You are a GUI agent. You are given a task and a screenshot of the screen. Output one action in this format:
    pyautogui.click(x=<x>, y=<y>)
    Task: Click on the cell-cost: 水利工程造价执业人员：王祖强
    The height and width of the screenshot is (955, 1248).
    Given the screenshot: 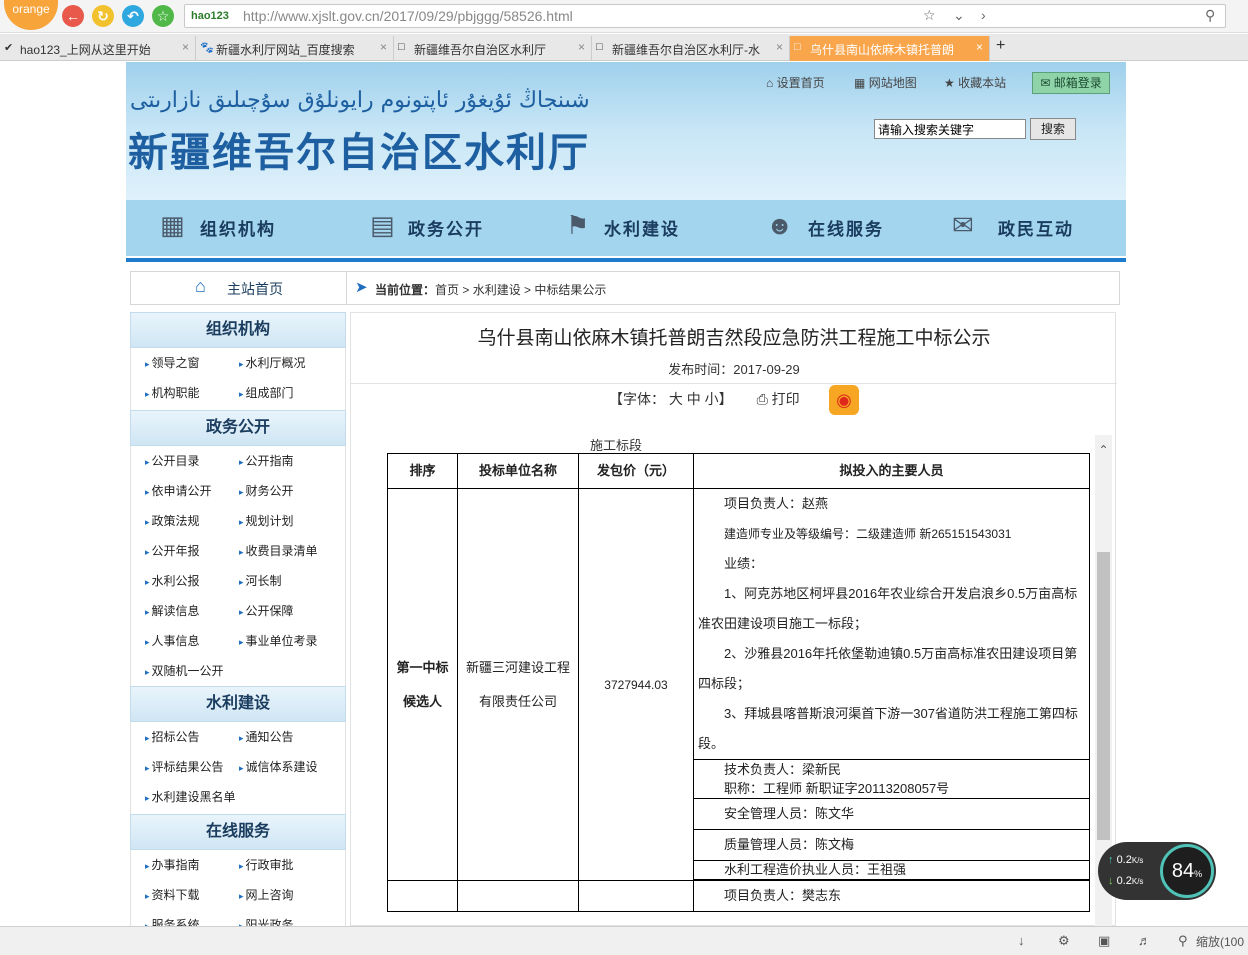 What is the action you would take?
    pyautogui.click(x=891, y=870)
    